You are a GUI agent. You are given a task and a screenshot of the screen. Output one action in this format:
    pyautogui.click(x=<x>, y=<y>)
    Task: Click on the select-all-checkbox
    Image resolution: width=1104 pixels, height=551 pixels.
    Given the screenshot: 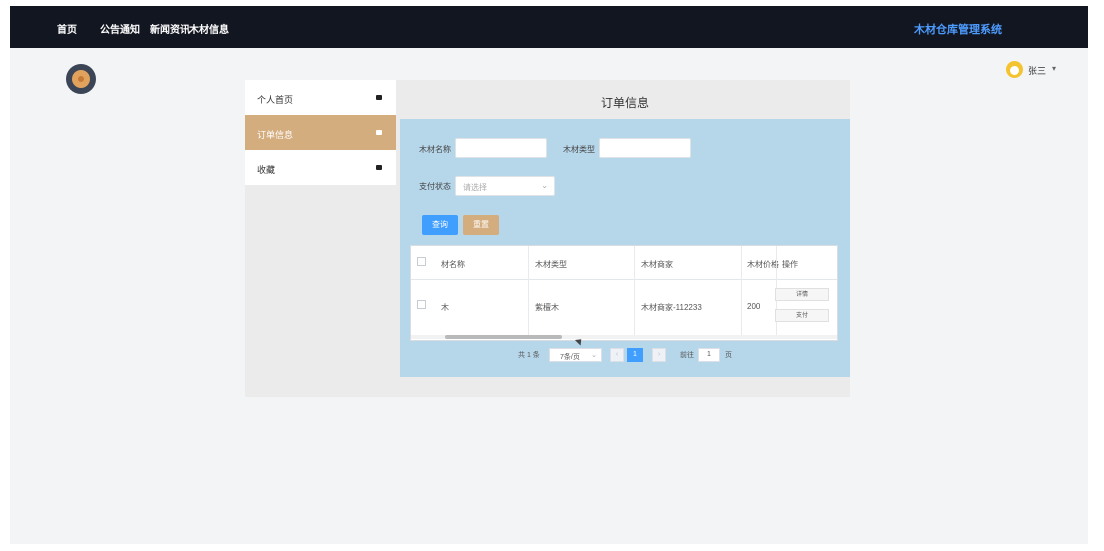 What is the action you would take?
    pyautogui.click(x=421, y=261)
    